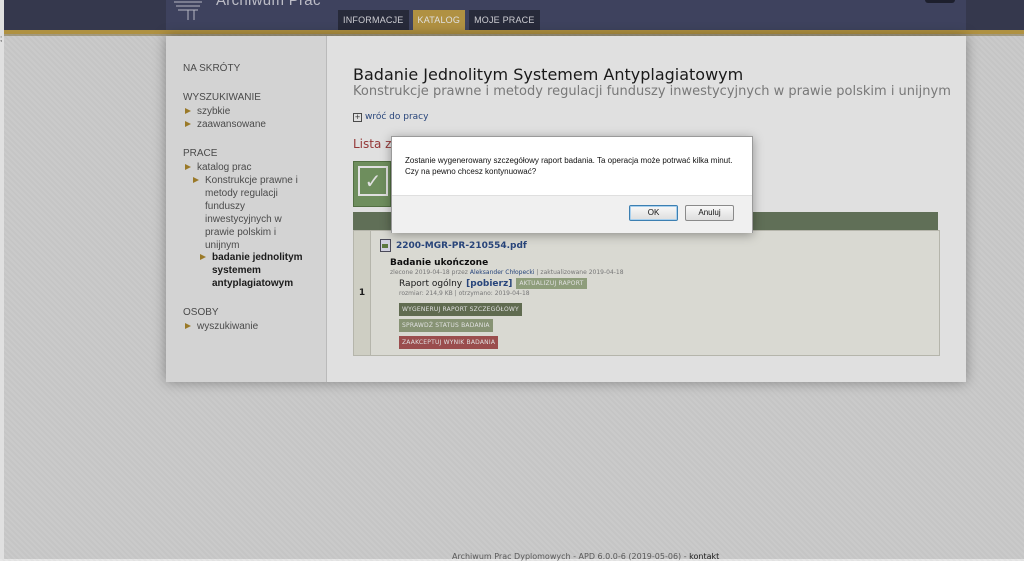 The image size is (1024, 561). I want to click on ok-button: OK, so click(653, 213).